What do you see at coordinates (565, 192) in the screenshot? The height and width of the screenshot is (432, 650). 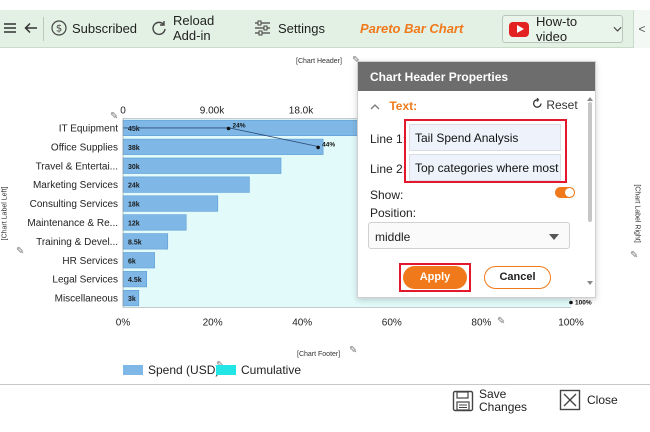 I see `show-toggle` at bounding box center [565, 192].